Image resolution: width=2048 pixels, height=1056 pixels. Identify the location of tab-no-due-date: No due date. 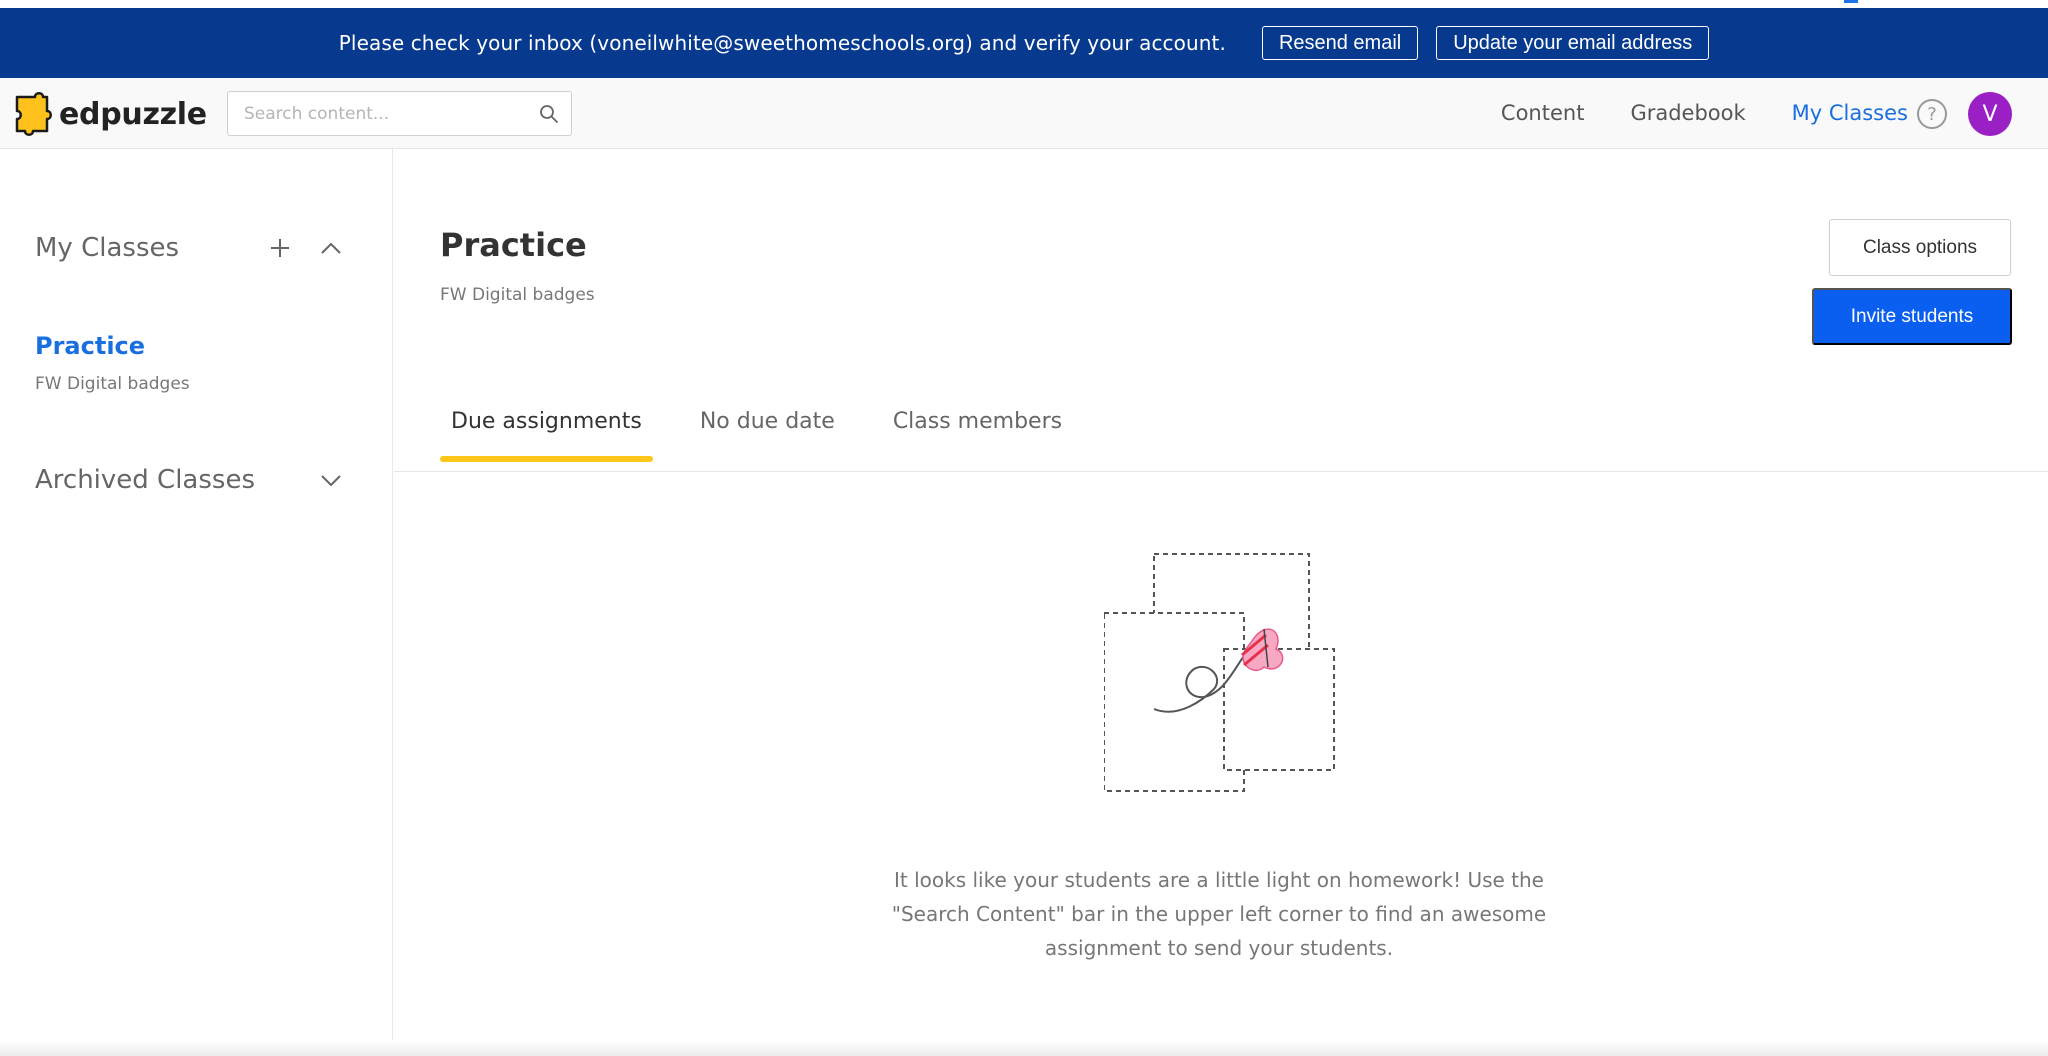
(767, 435).